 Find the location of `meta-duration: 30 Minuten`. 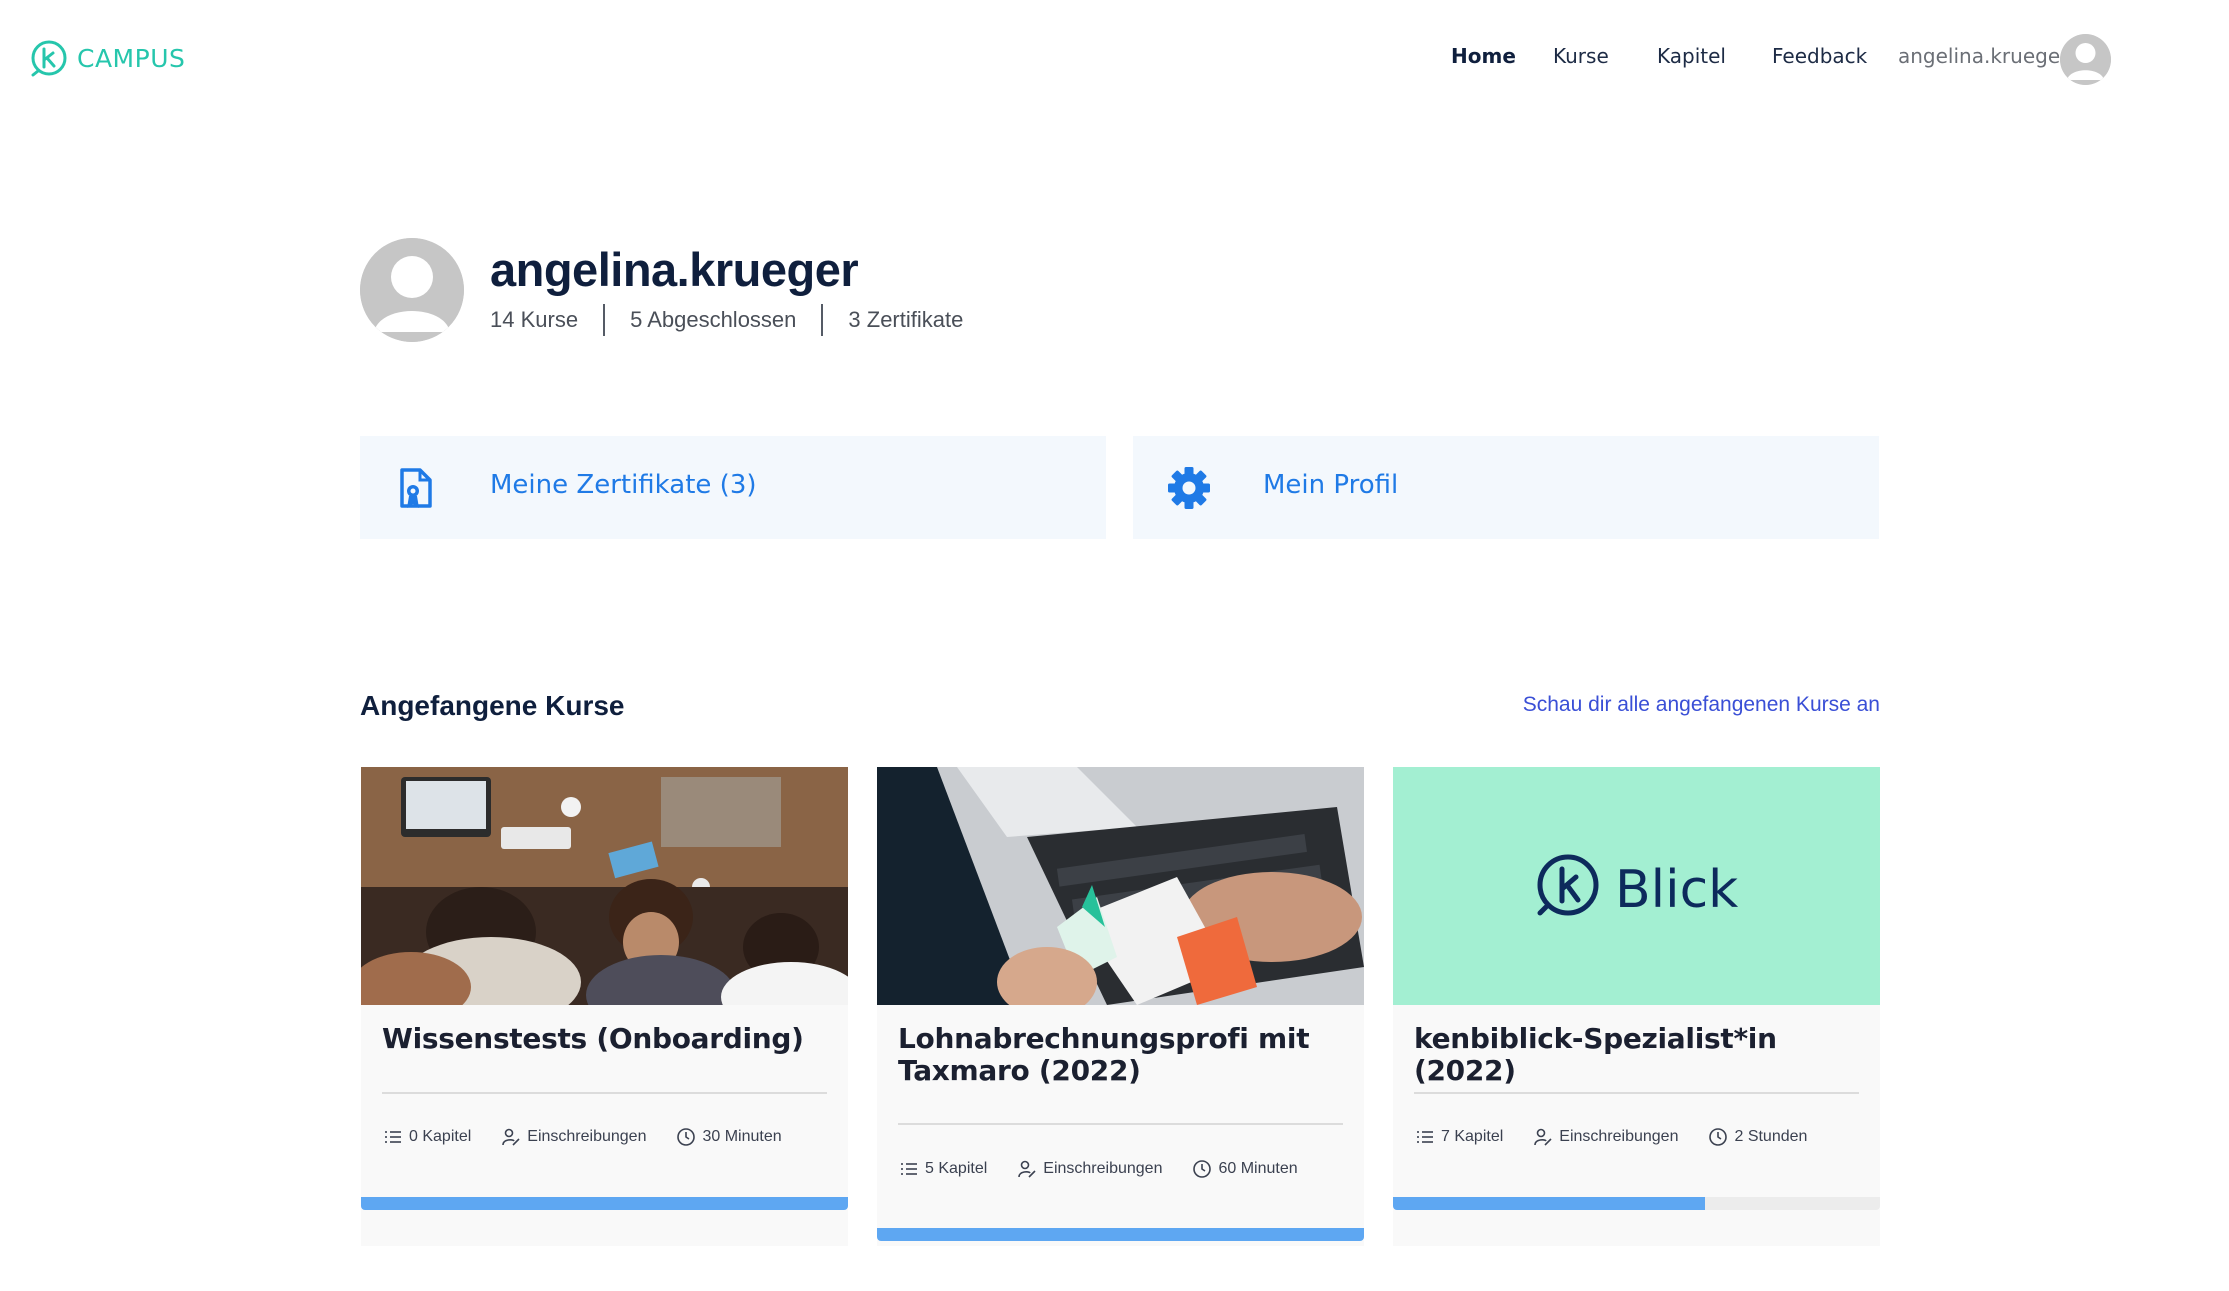

meta-duration: 30 Minuten is located at coordinates (729, 1137).